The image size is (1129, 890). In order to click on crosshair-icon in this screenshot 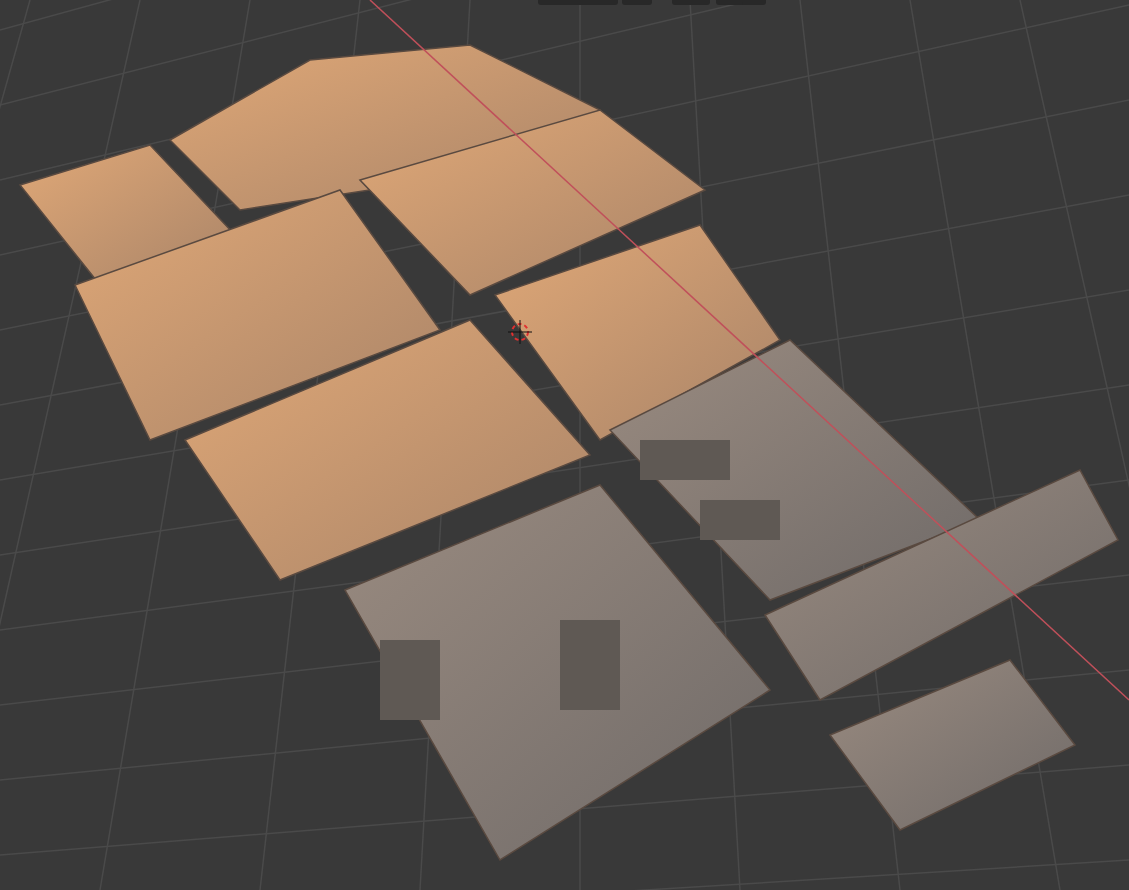, I will do `click(520, 332)`.